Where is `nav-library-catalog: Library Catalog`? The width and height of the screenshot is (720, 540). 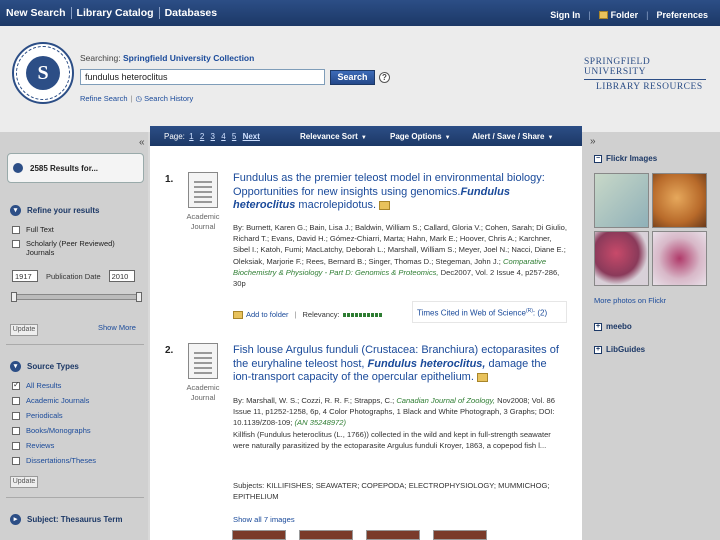
nav-library-catalog: Library Catalog is located at coordinates (116, 13).